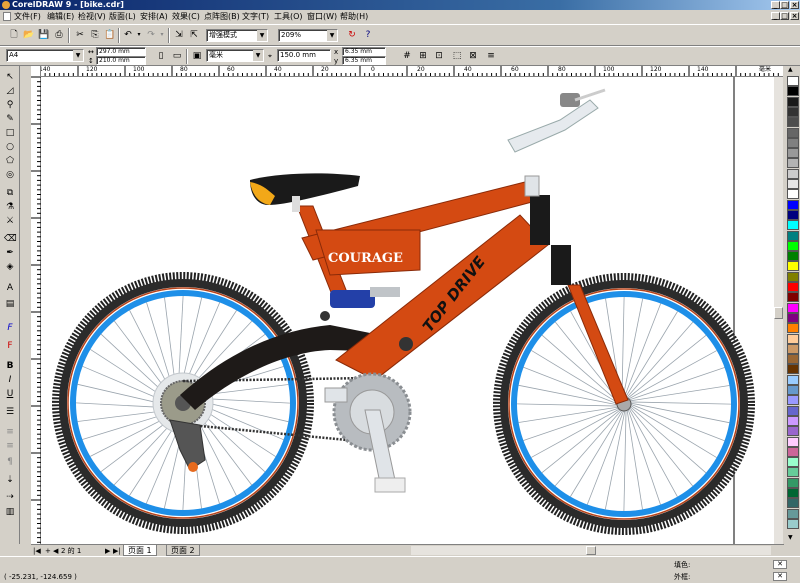 The width and height of the screenshot is (800, 583). I want to click on menu-bitmaps: 点阵图(B), so click(222, 17).